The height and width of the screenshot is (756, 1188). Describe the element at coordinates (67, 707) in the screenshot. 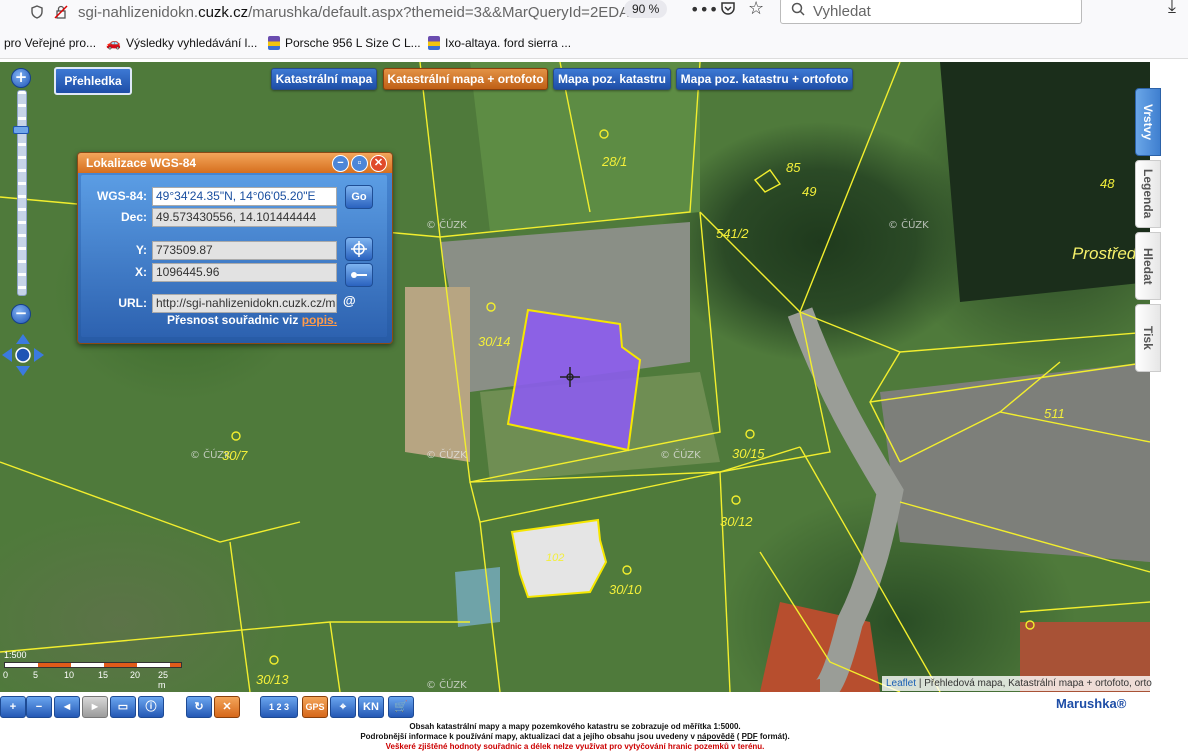

I see `back-button: ◄` at that location.